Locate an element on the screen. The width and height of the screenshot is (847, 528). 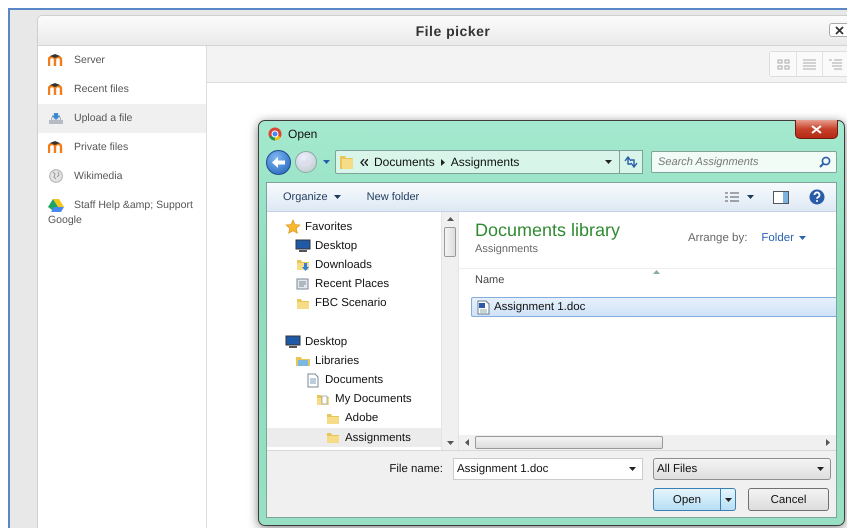
back-button is located at coordinates (278, 162).